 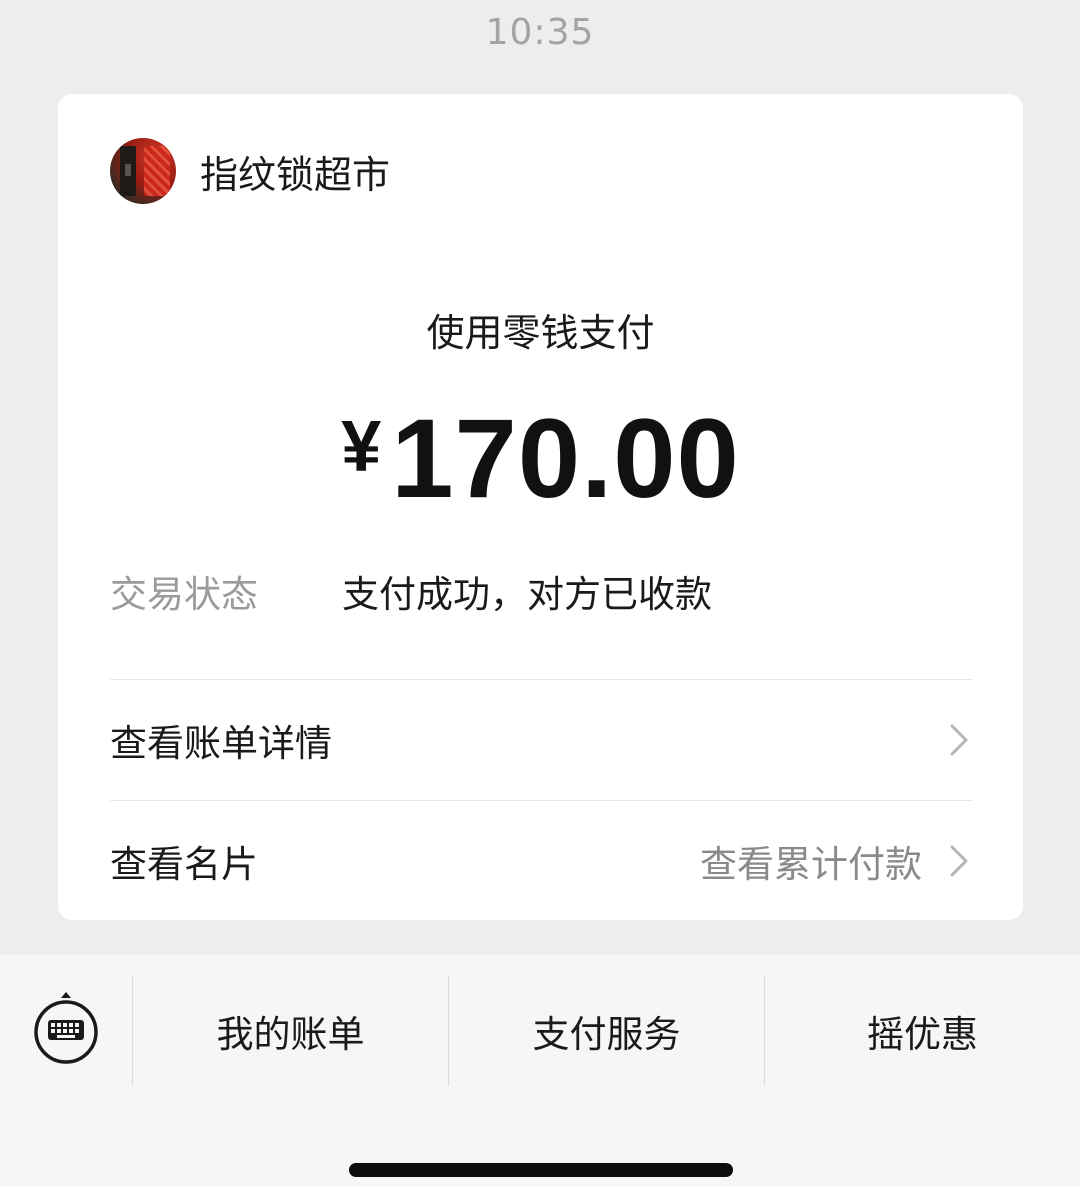 What do you see at coordinates (565, 458) in the screenshot?
I see `amount-value: 170.00` at bounding box center [565, 458].